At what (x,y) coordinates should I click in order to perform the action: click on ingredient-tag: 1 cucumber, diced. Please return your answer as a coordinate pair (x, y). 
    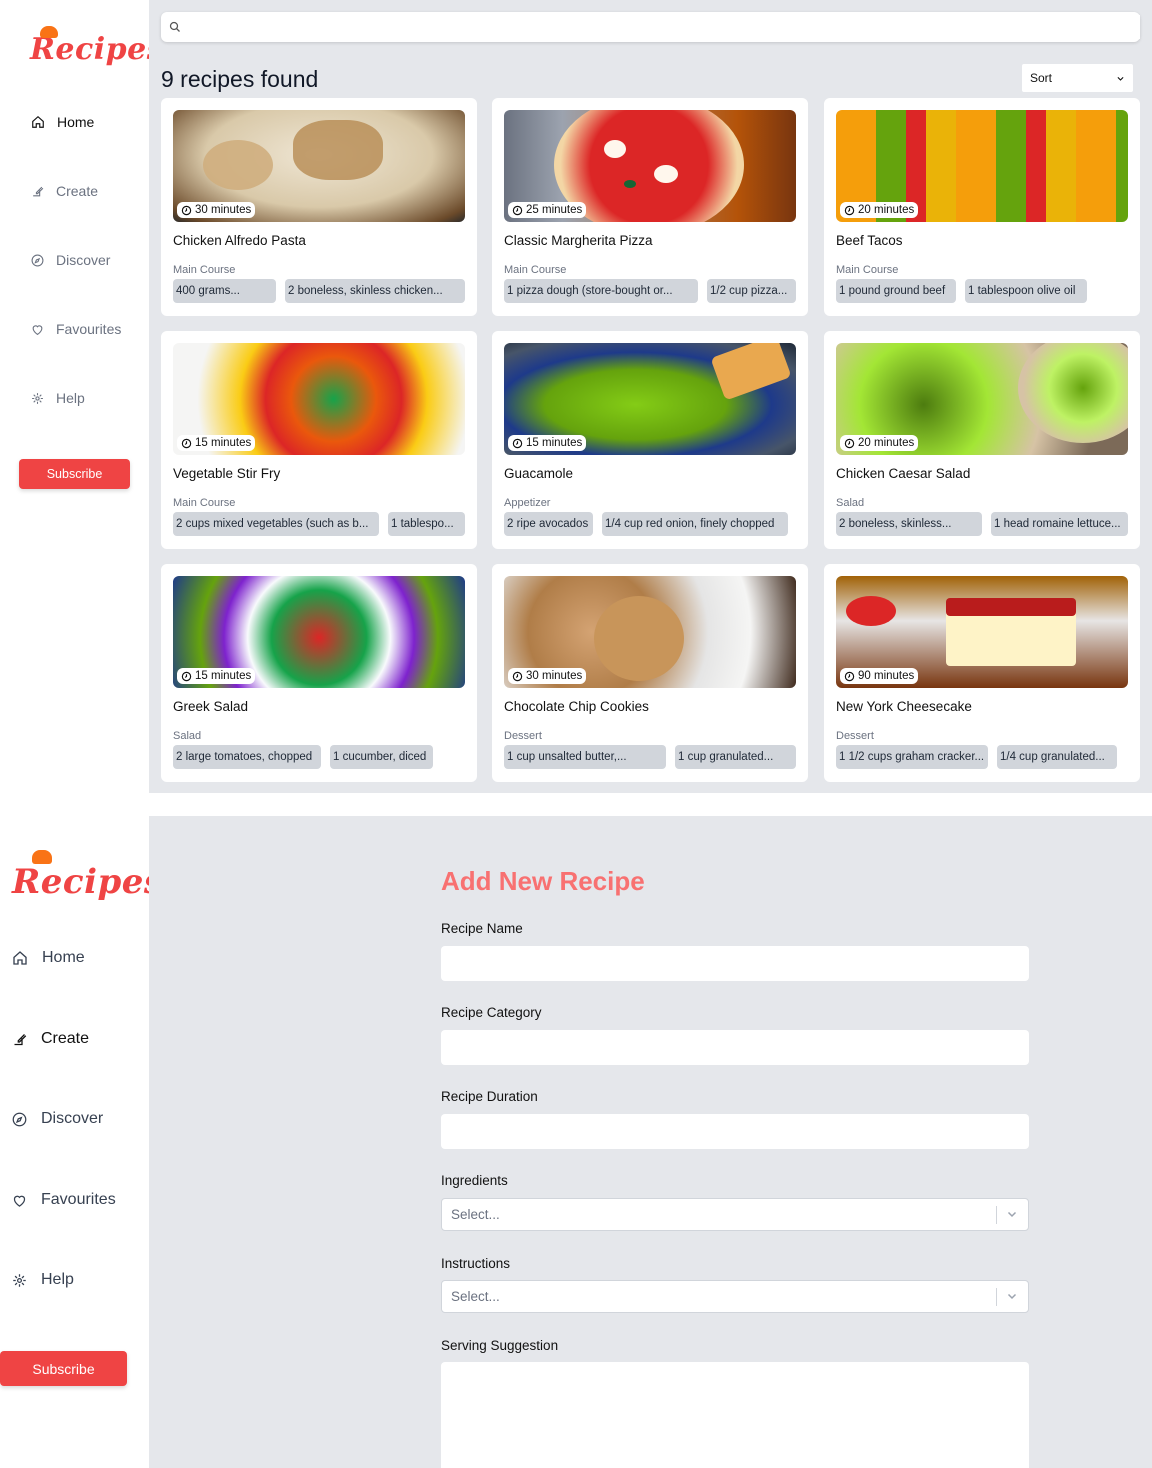
    Looking at the image, I should click on (381, 757).